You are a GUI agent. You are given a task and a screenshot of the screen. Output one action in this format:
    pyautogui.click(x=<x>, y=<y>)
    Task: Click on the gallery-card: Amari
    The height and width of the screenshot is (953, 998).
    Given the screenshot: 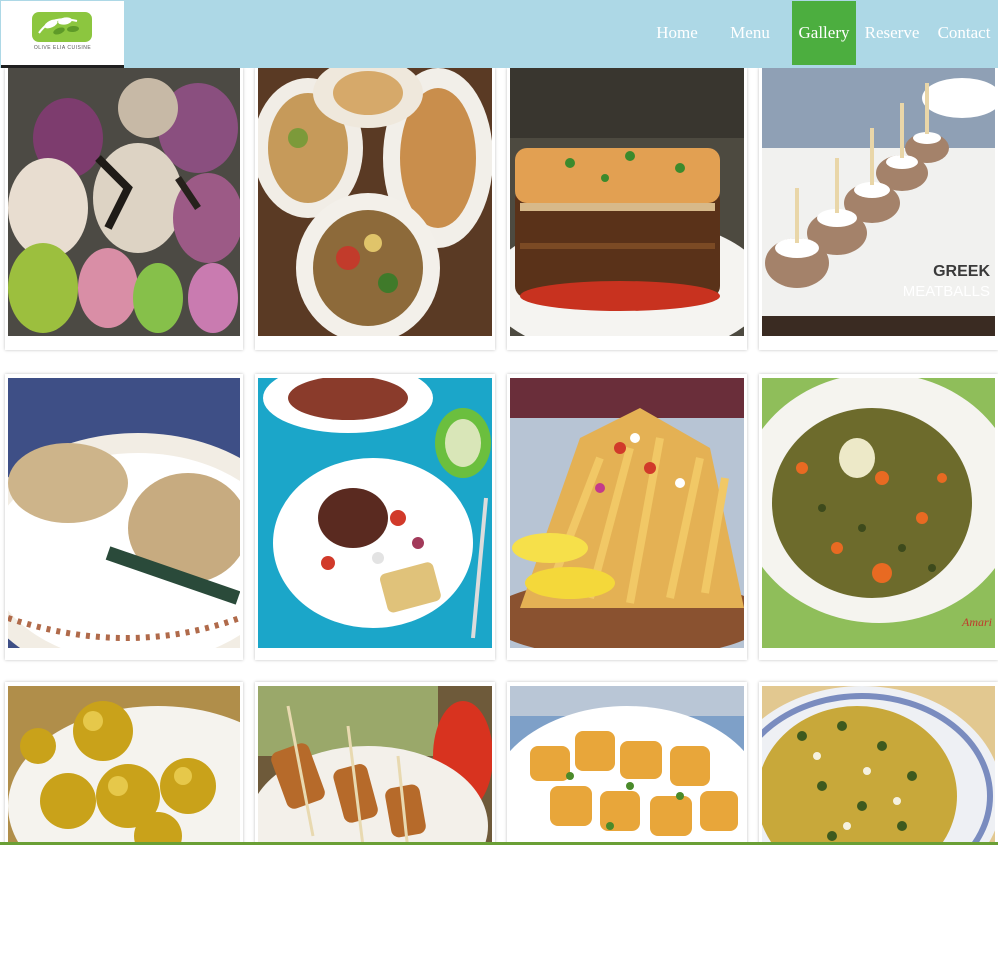 What is the action you would take?
    pyautogui.click(x=878, y=517)
    